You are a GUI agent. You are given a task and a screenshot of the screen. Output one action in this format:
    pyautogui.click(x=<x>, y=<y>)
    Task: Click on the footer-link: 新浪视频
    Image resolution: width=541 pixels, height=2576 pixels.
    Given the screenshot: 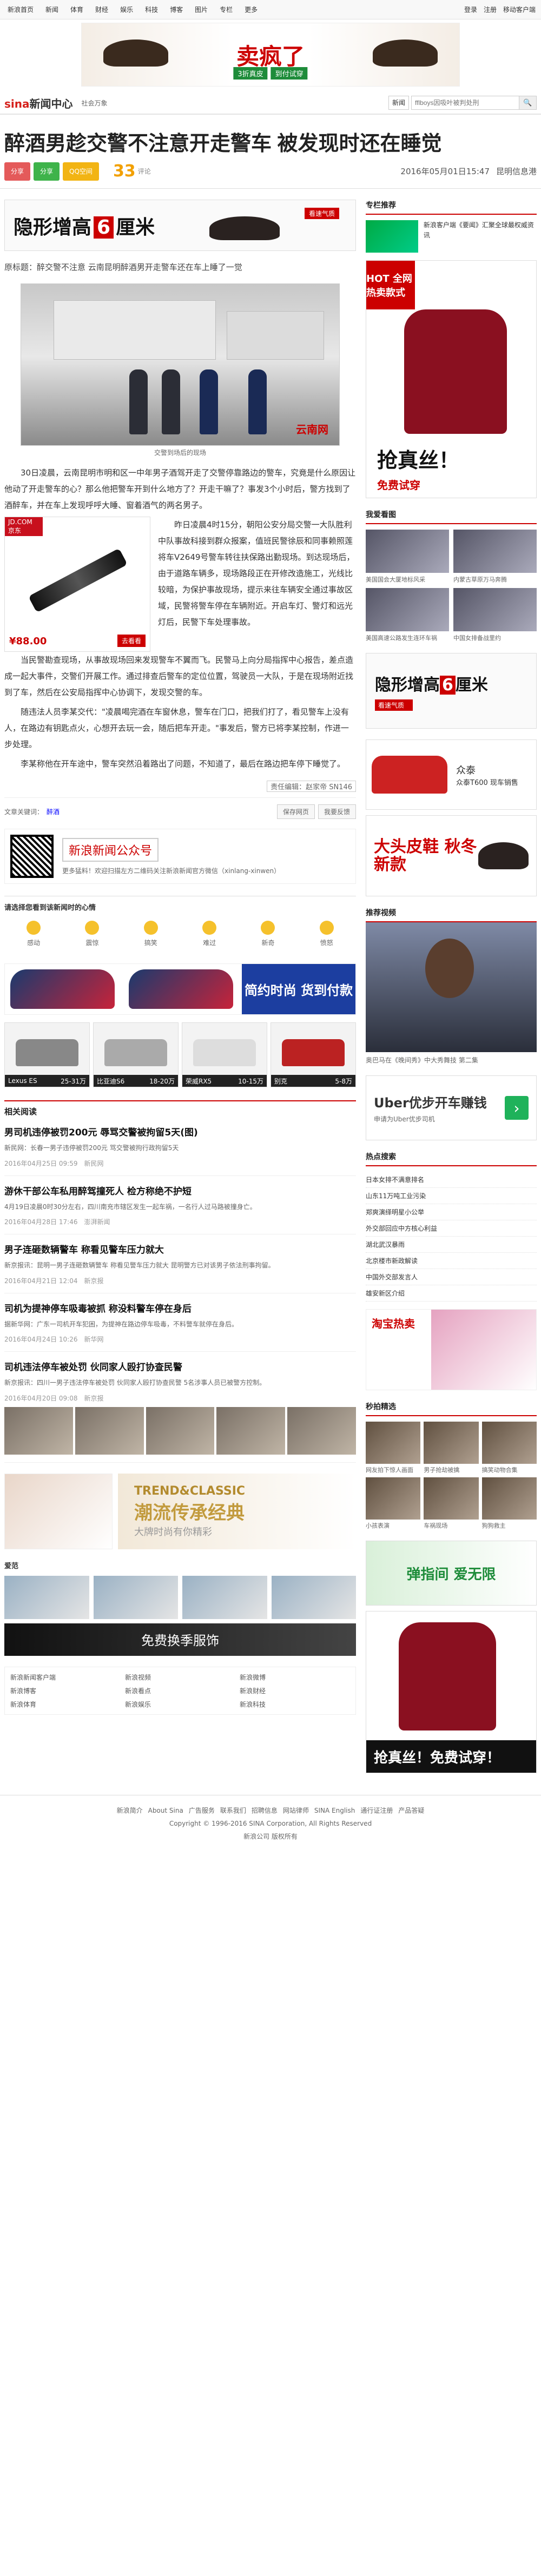 What is the action you would take?
    pyautogui.click(x=180, y=1677)
    